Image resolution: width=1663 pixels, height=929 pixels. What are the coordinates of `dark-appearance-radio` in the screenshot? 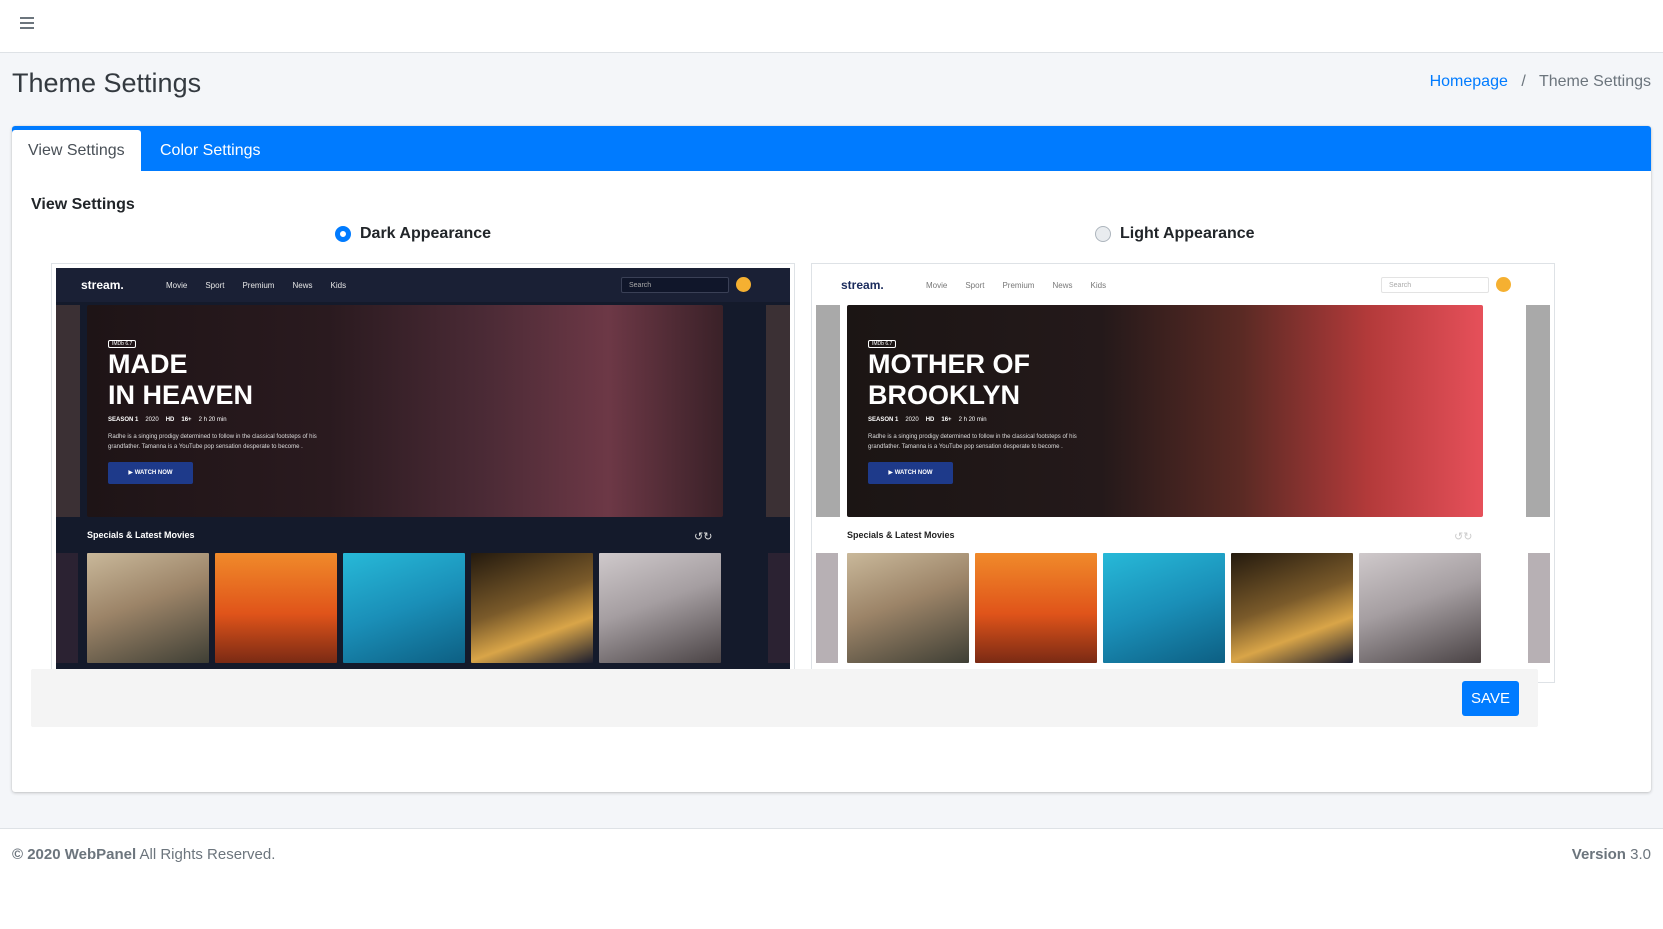 It's located at (343, 234).